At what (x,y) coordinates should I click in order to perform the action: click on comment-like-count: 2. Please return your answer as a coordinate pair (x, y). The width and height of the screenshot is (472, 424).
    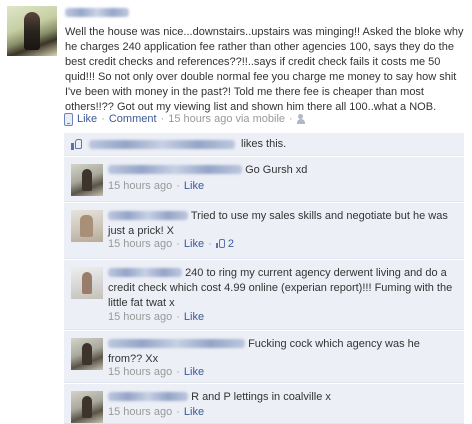
    Looking at the image, I should click on (224, 244).